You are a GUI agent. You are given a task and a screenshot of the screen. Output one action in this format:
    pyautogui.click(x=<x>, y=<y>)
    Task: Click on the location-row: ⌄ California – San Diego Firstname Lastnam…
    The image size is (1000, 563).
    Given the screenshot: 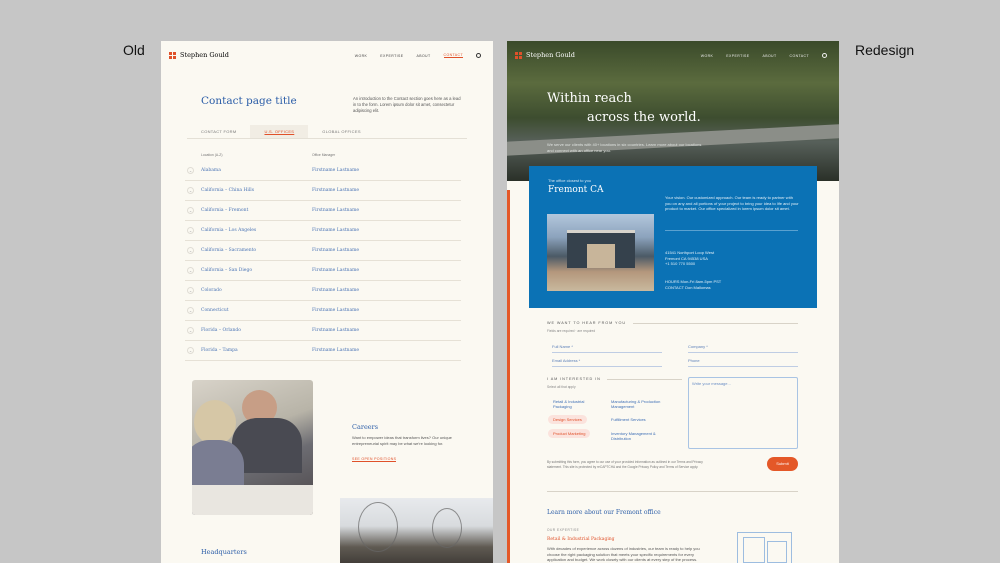 What is the action you would take?
    pyautogui.click(x=323, y=271)
    